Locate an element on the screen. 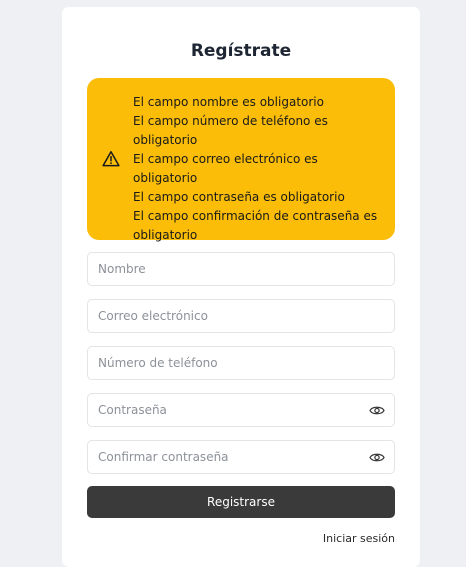 Image resolution: width=466 pixels, height=567 pixels. phone-field-wrapper is located at coordinates (241, 363).